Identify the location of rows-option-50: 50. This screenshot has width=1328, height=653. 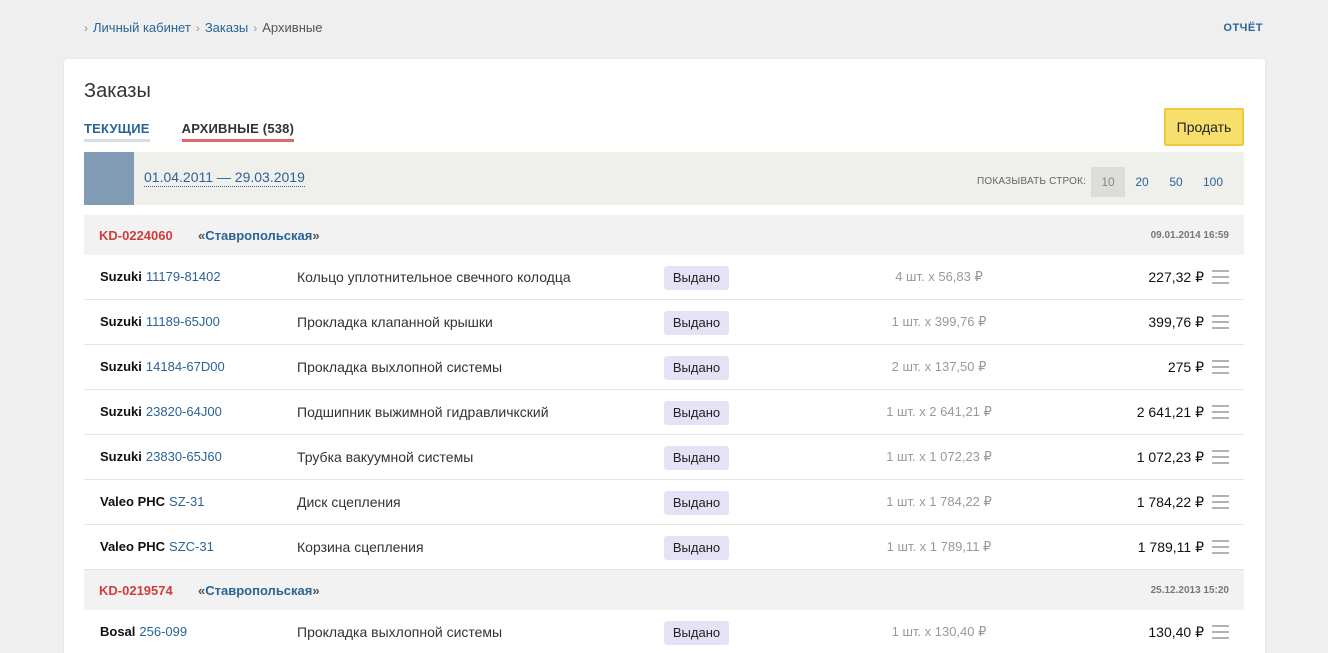
(1176, 182).